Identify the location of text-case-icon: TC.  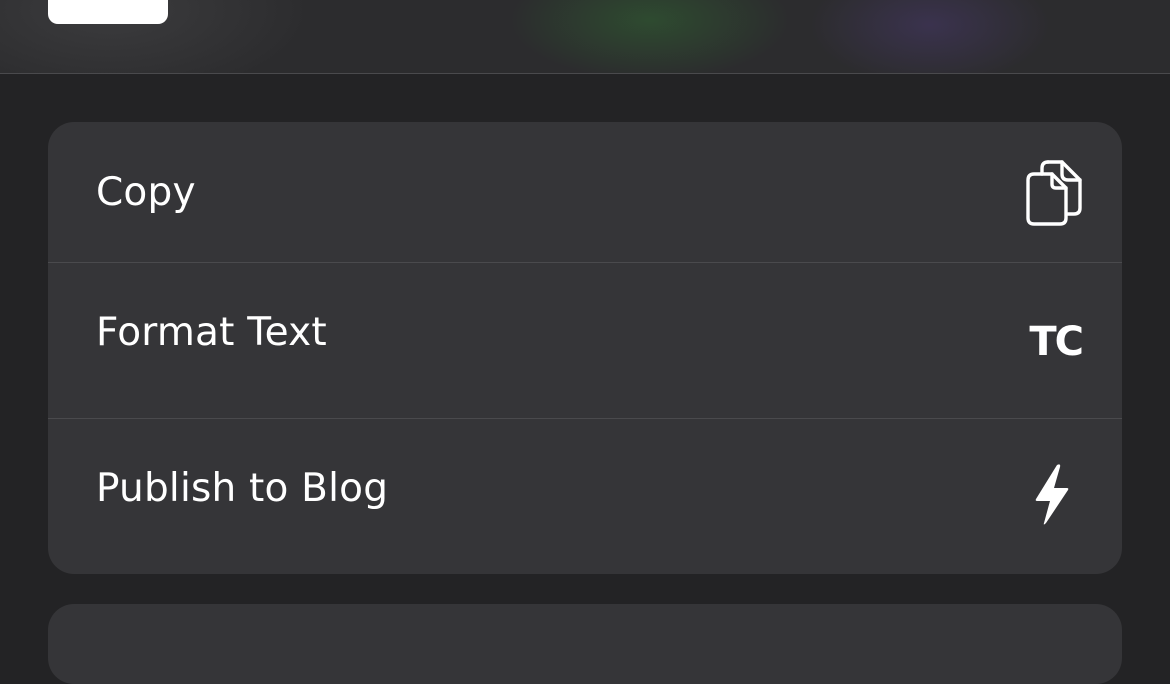
(1056, 342).